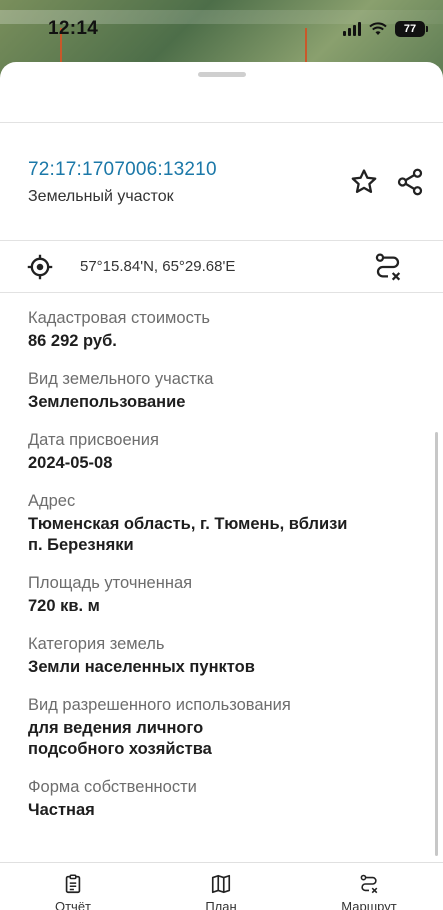 The height and width of the screenshot is (910, 443). What do you see at coordinates (188, 524) in the screenshot?
I see `property-value-line: Тюменская область, г. Тюмень, вблизи` at bounding box center [188, 524].